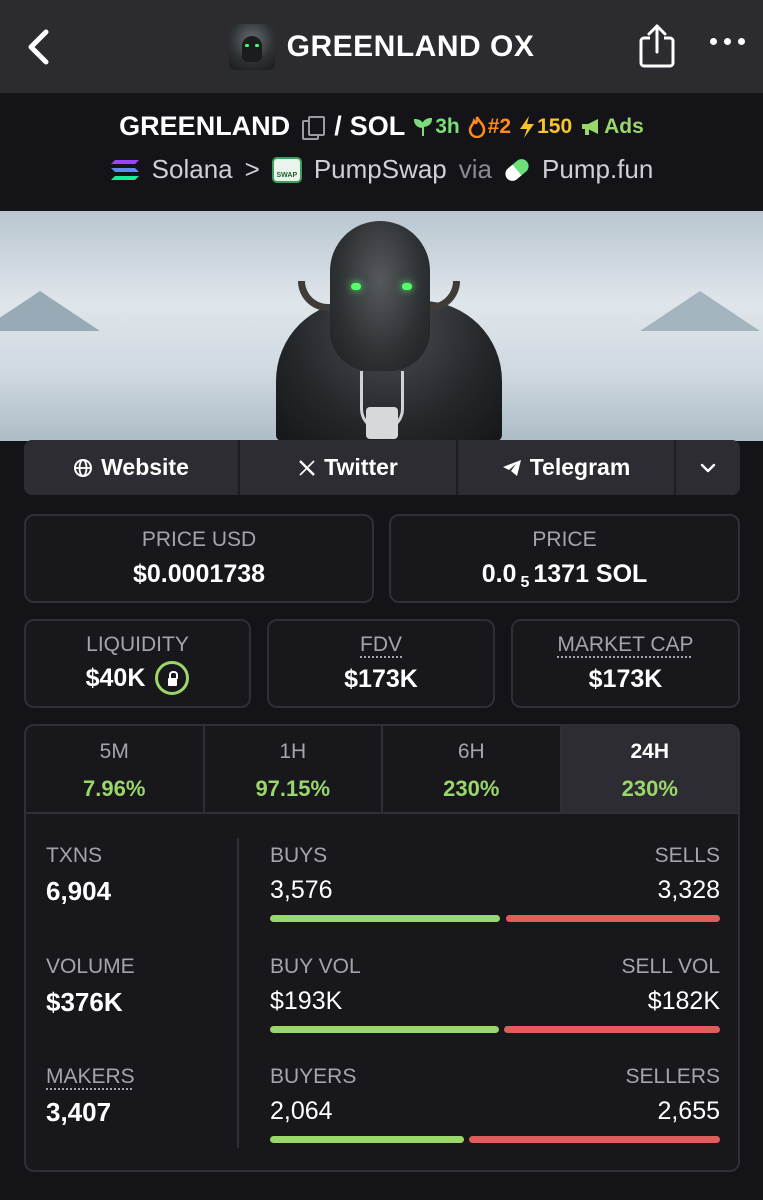 This screenshot has height=1200, width=763. Describe the element at coordinates (199, 574) in the screenshot. I see `price-usd-value: $0.0001738` at that location.